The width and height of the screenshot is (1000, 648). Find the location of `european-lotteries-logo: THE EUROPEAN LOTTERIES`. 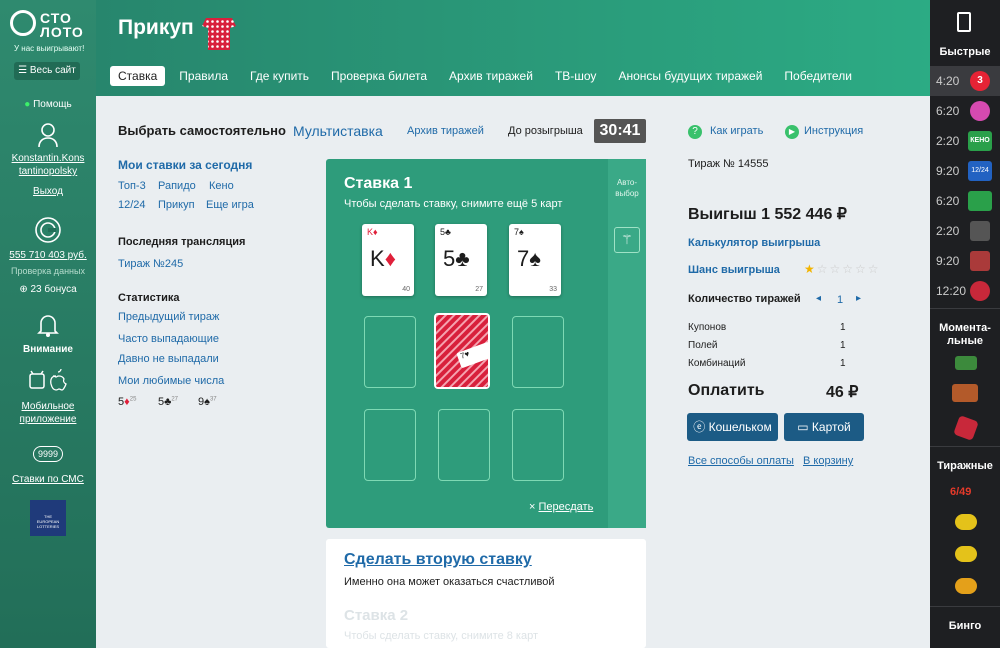

european-lotteries-logo: THE EUROPEAN LOTTERIES is located at coordinates (48, 518).